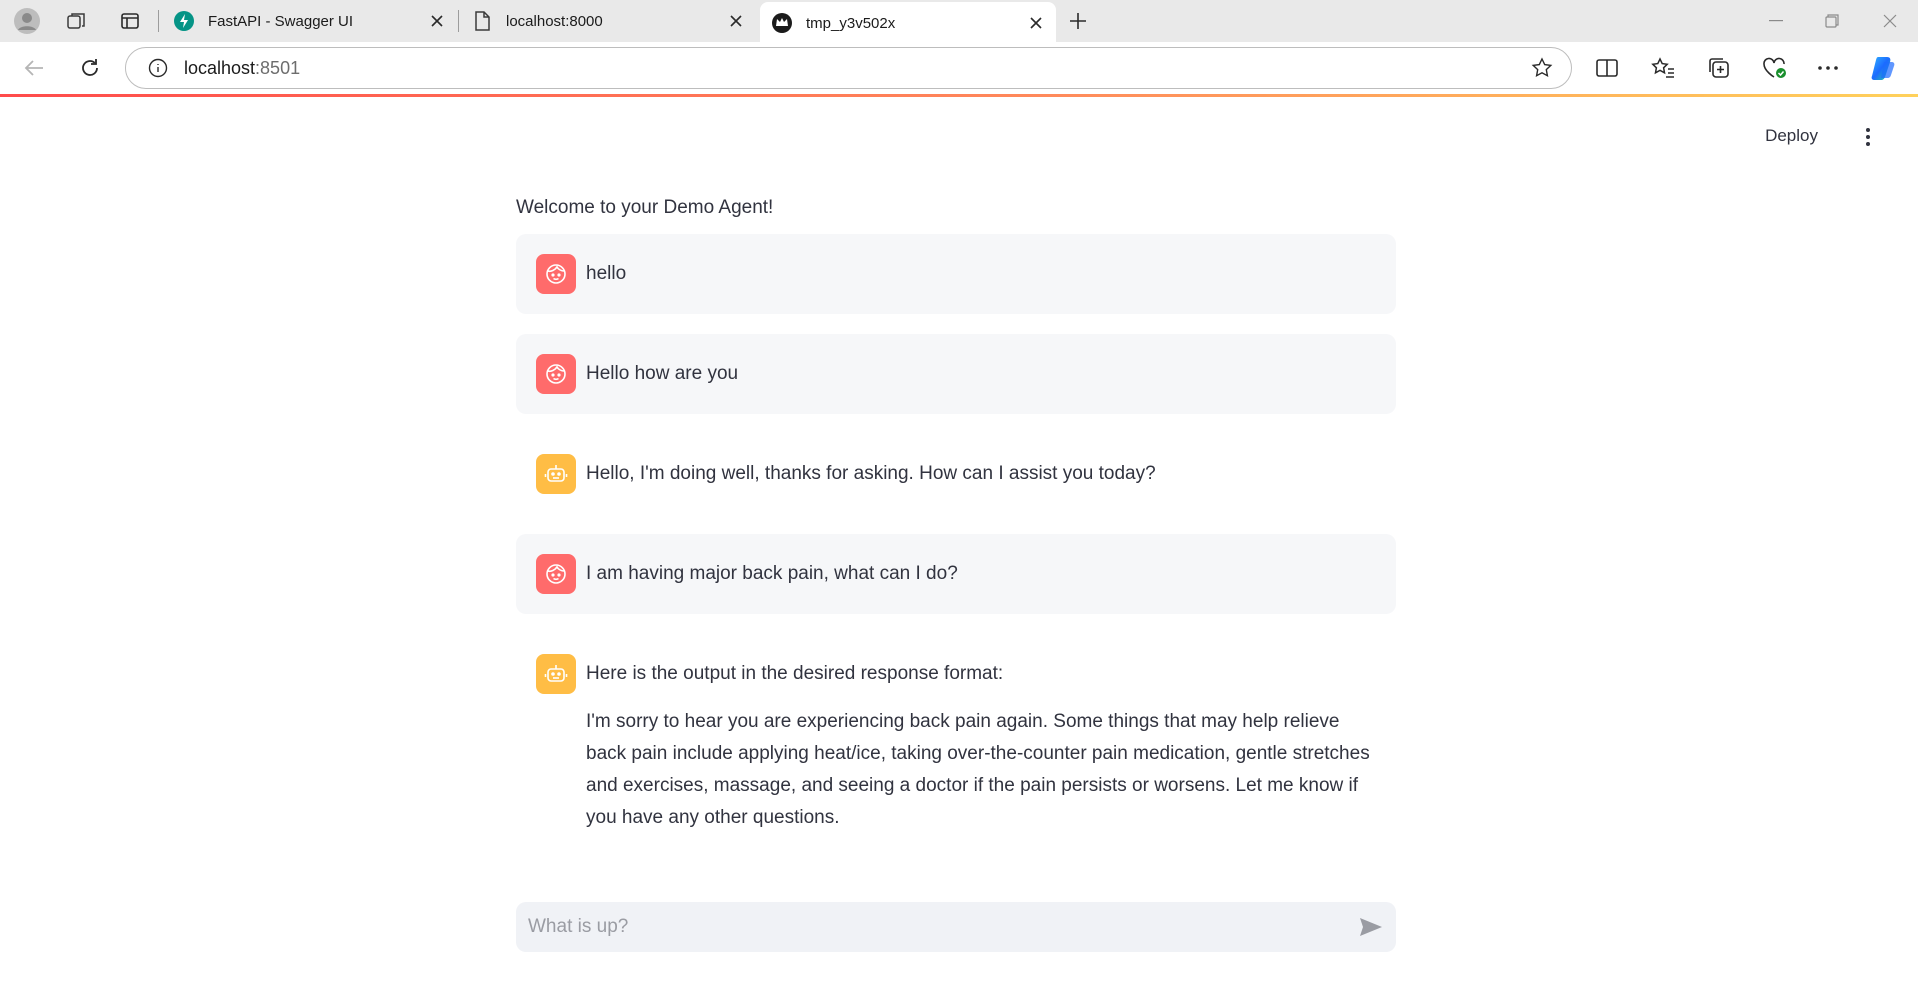  Describe the element at coordinates (1791, 136) in the screenshot. I see `deploy-button: Deploy` at that location.